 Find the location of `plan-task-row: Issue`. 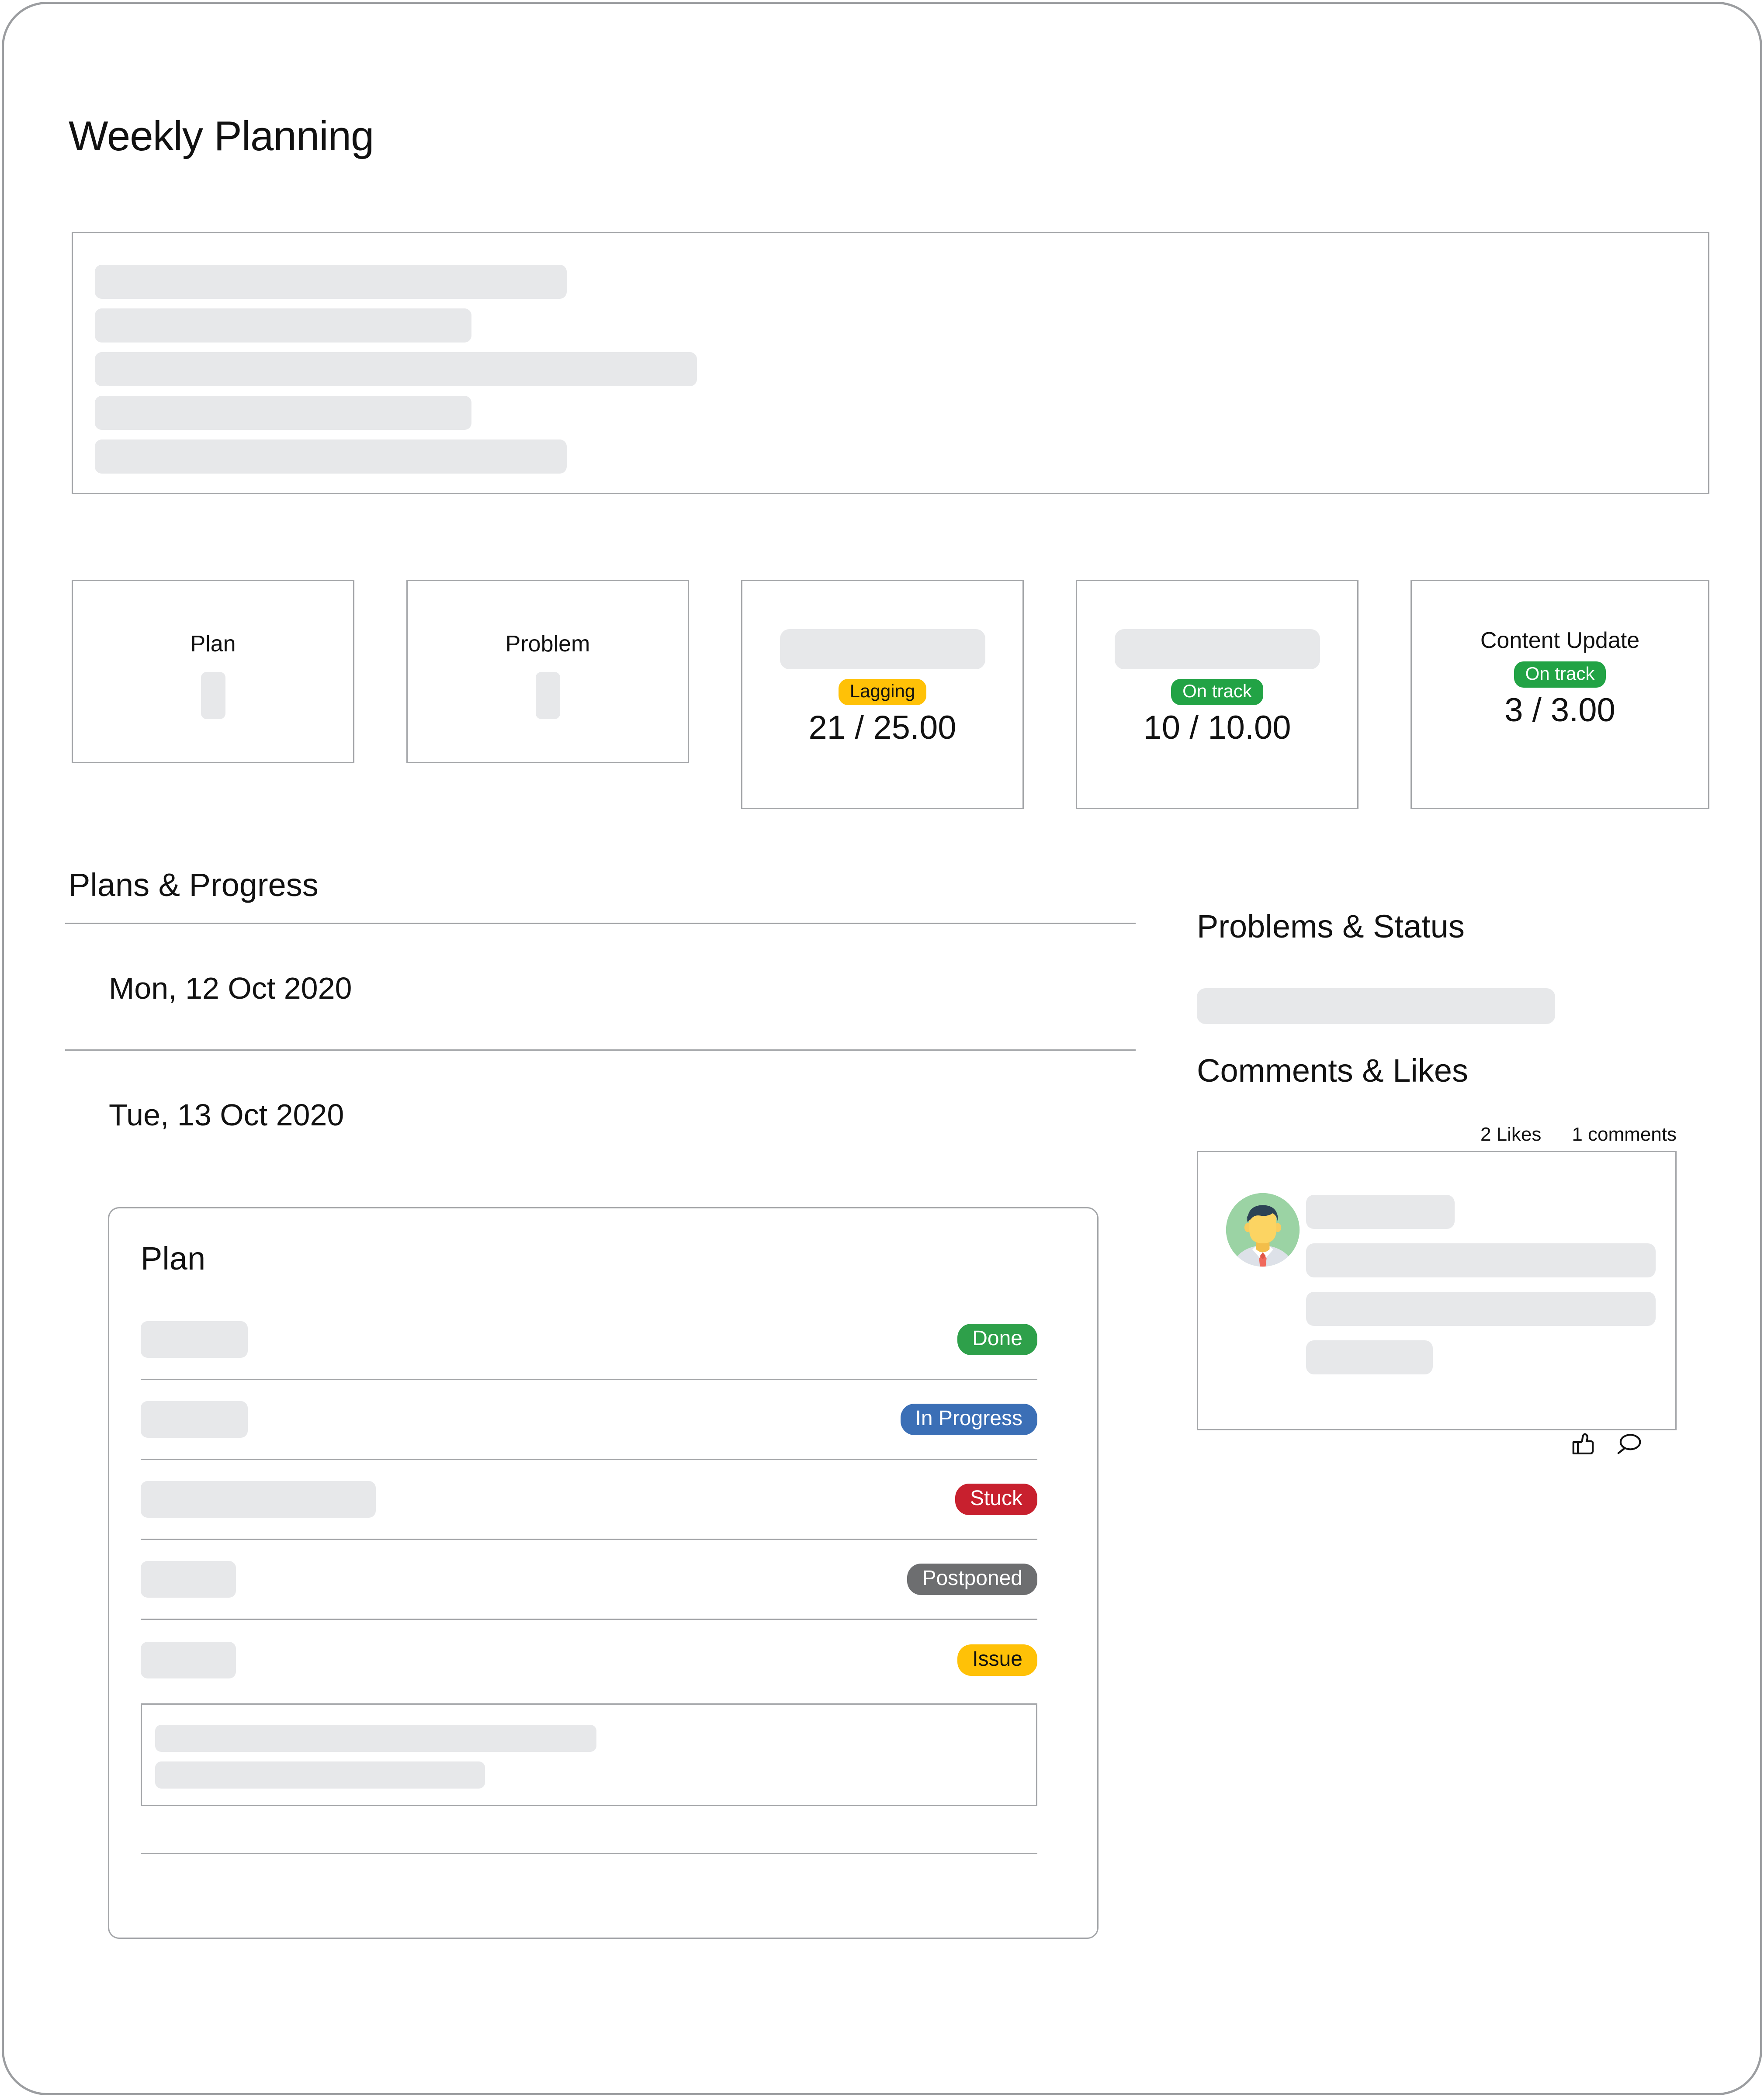

plan-task-row: Issue is located at coordinates (589, 1660).